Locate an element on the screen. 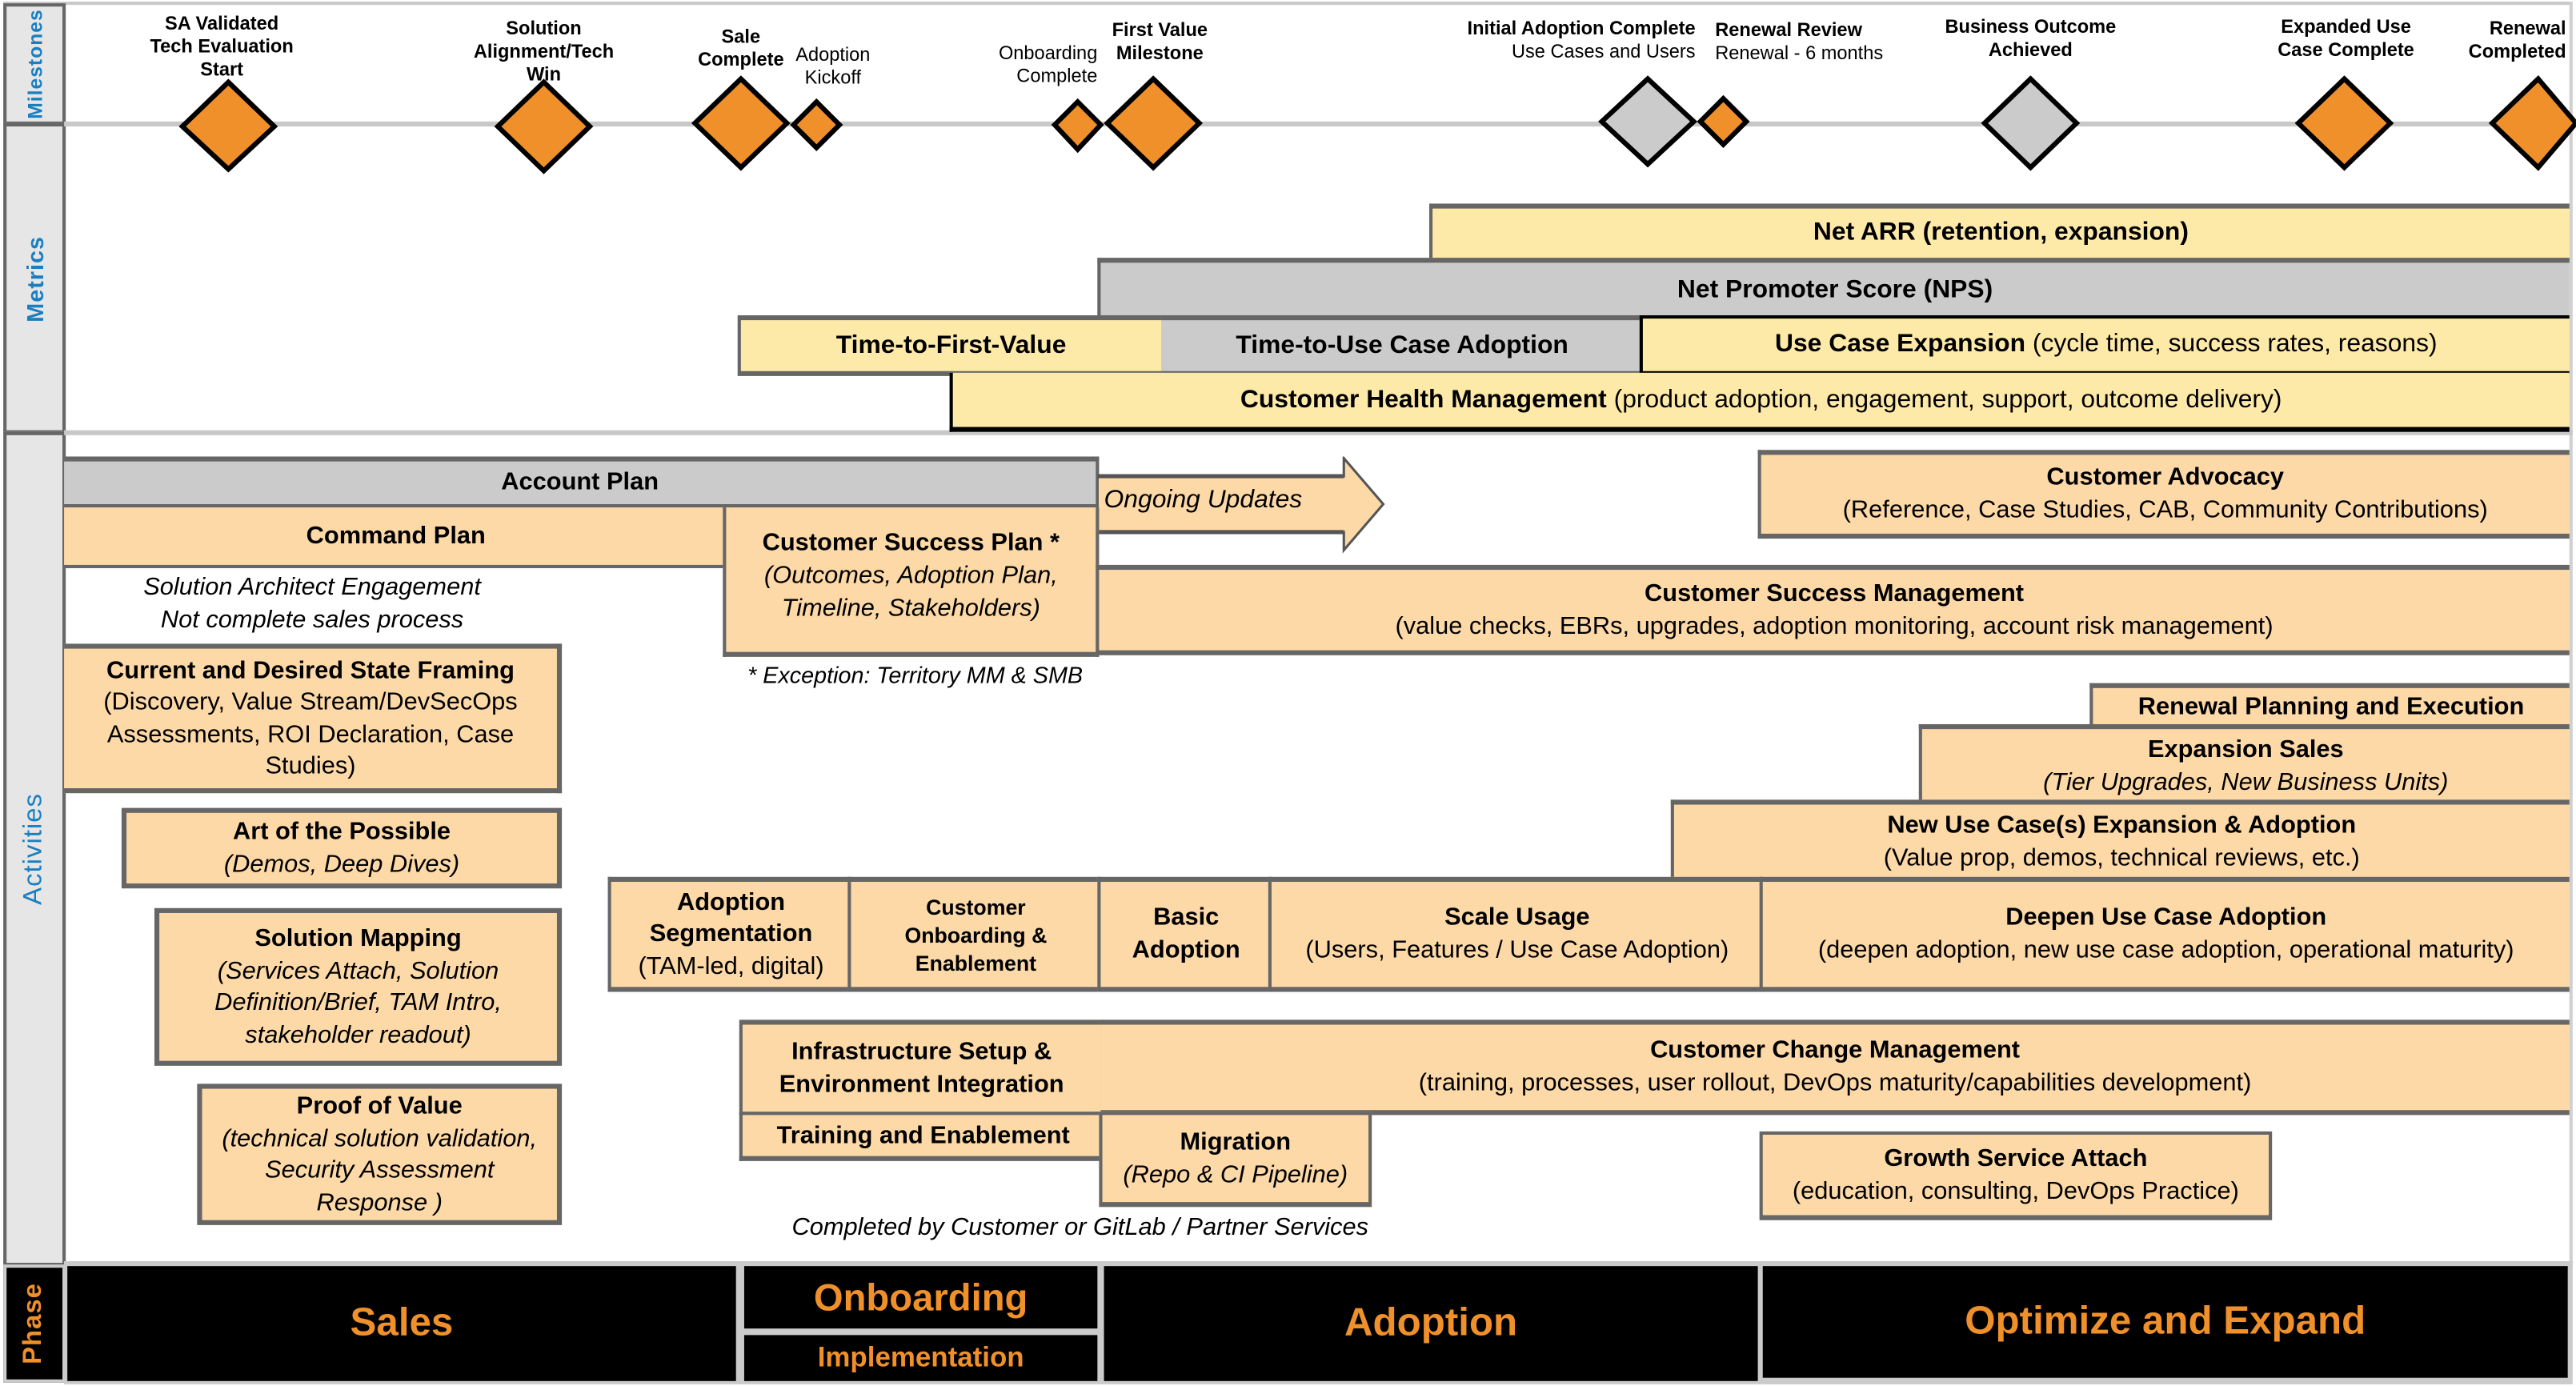  activity-adoption-segmentation-title: Adoption Segmentation is located at coordinates (731, 917).